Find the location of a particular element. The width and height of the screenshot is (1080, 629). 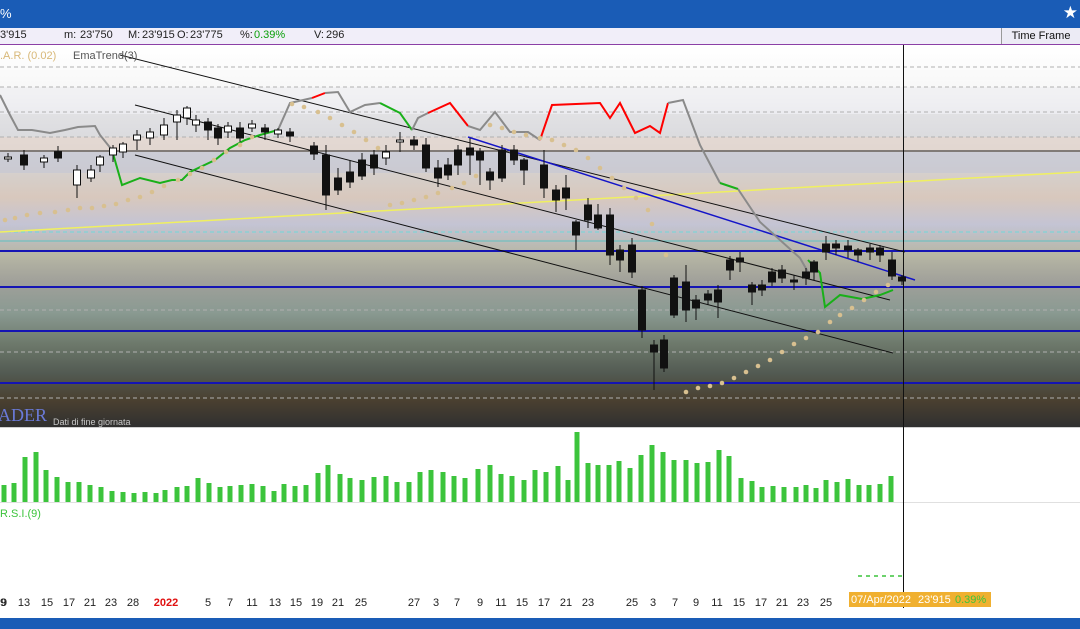

cursor-pct: 0.39% is located at coordinates (970, 600).